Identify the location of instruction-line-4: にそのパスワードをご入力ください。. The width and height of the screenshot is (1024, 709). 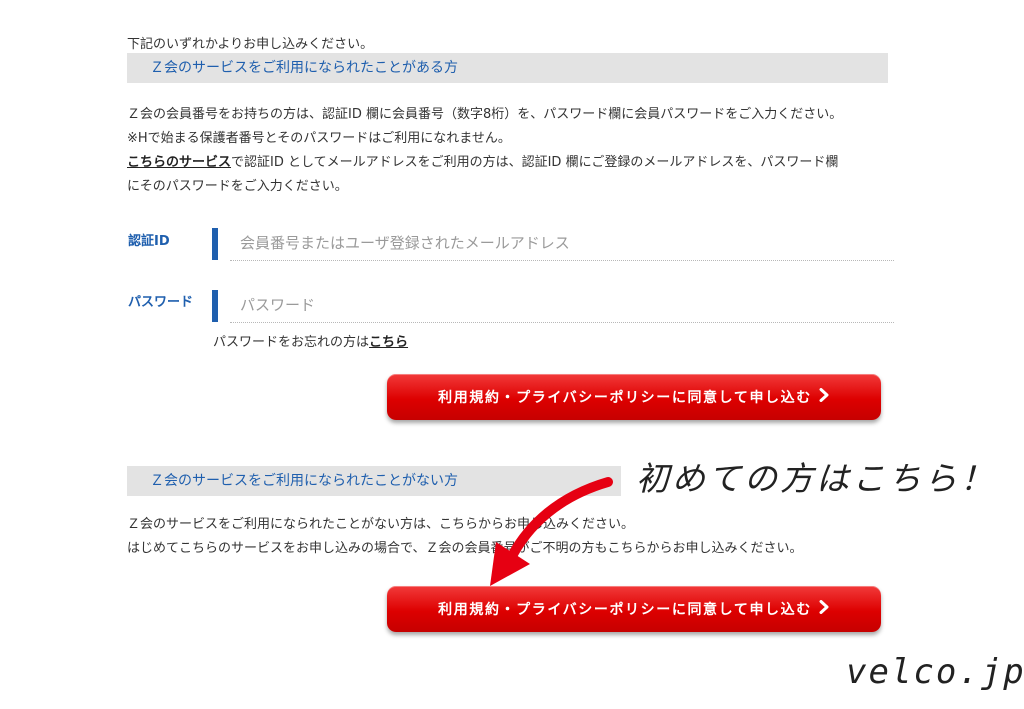
(237, 186).